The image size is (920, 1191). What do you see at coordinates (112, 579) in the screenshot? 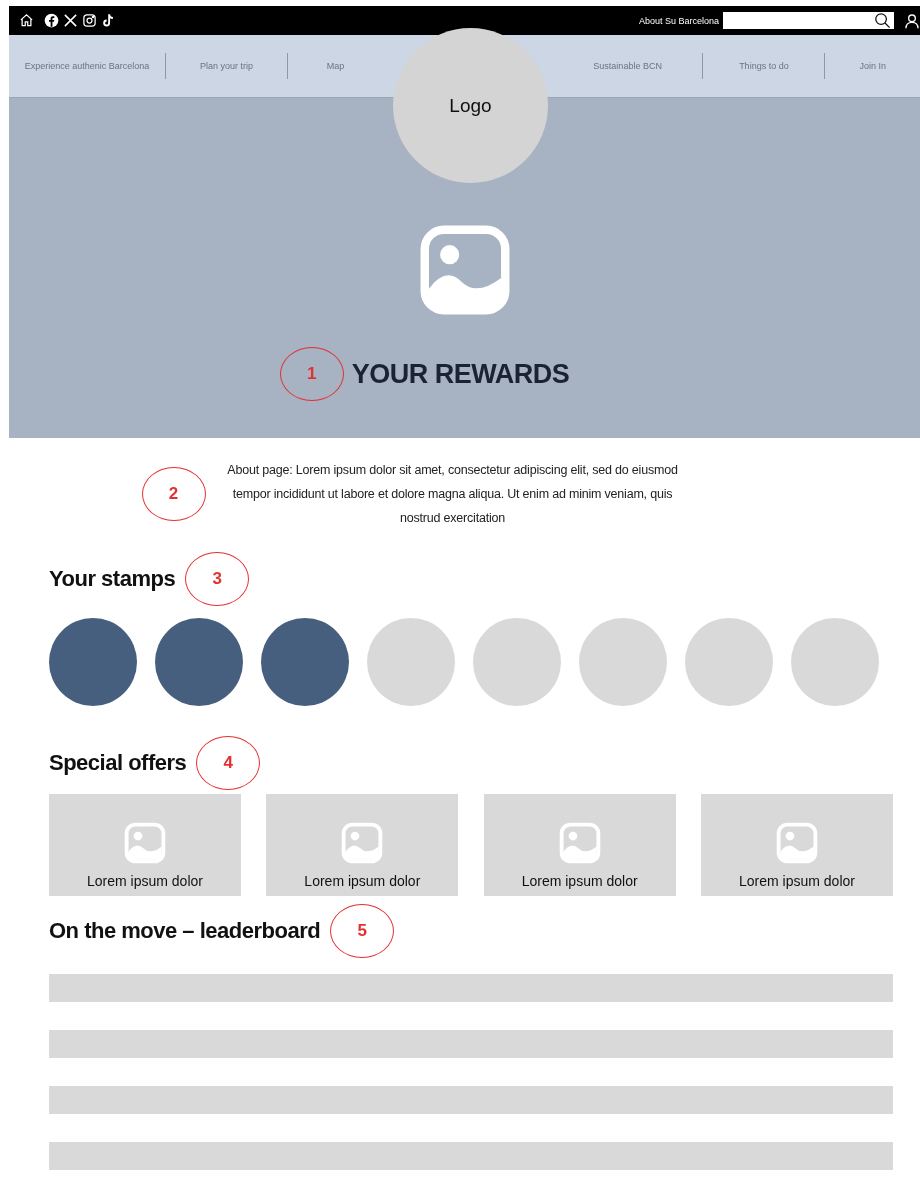
I see `section-title: Your stamps` at bounding box center [112, 579].